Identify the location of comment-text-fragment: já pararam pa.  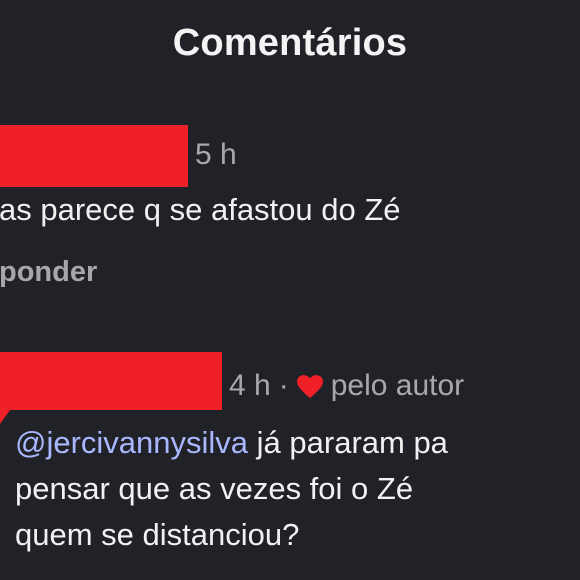
(348, 442).